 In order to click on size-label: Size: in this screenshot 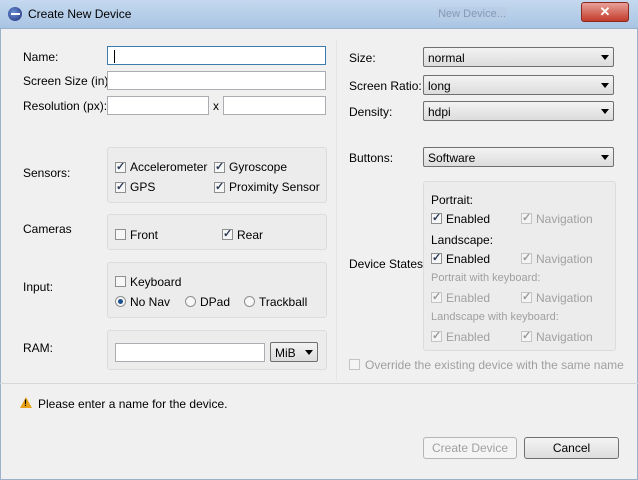, I will do `click(362, 58)`.